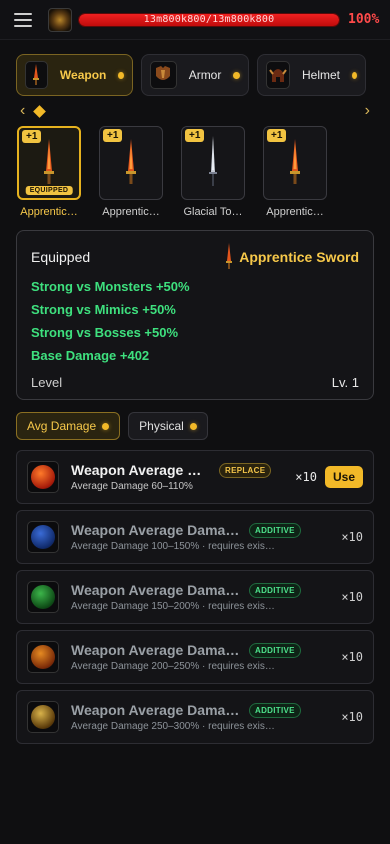 This screenshot has width=390, height=844. What do you see at coordinates (49, 190) in the screenshot?
I see `equipped-badge: EQUIPPED` at bounding box center [49, 190].